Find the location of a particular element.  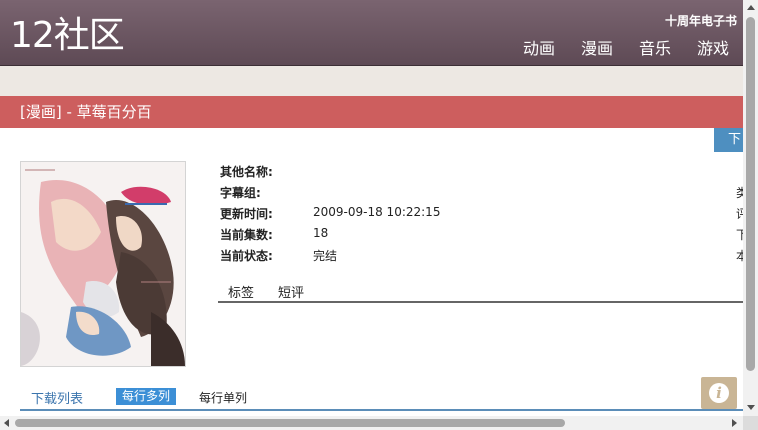

info-button: i is located at coordinates (719, 393).